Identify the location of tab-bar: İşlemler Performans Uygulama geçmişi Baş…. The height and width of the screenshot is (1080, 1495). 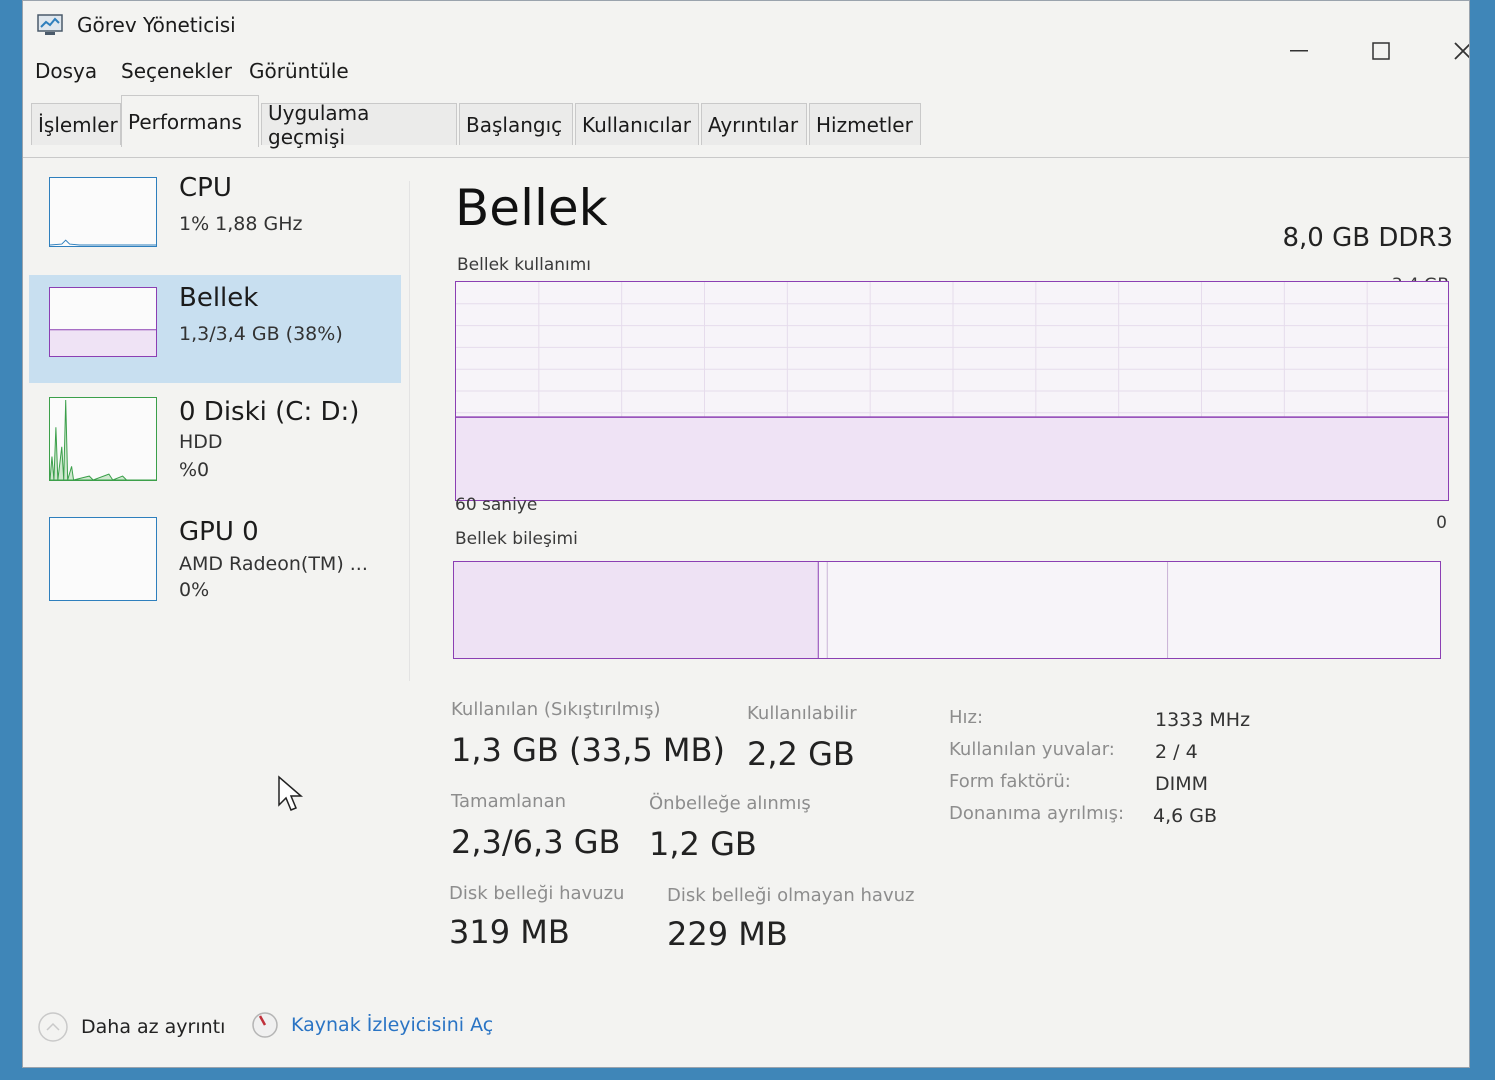
(746, 126).